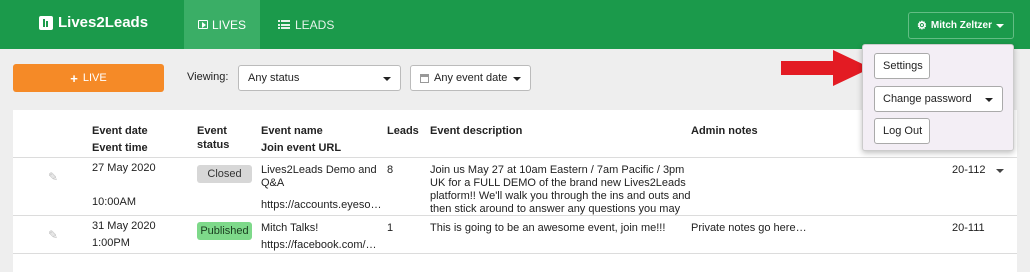  What do you see at coordinates (826, 68) in the screenshot?
I see `red-arrow-annotation` at bounding box center [826, 68].